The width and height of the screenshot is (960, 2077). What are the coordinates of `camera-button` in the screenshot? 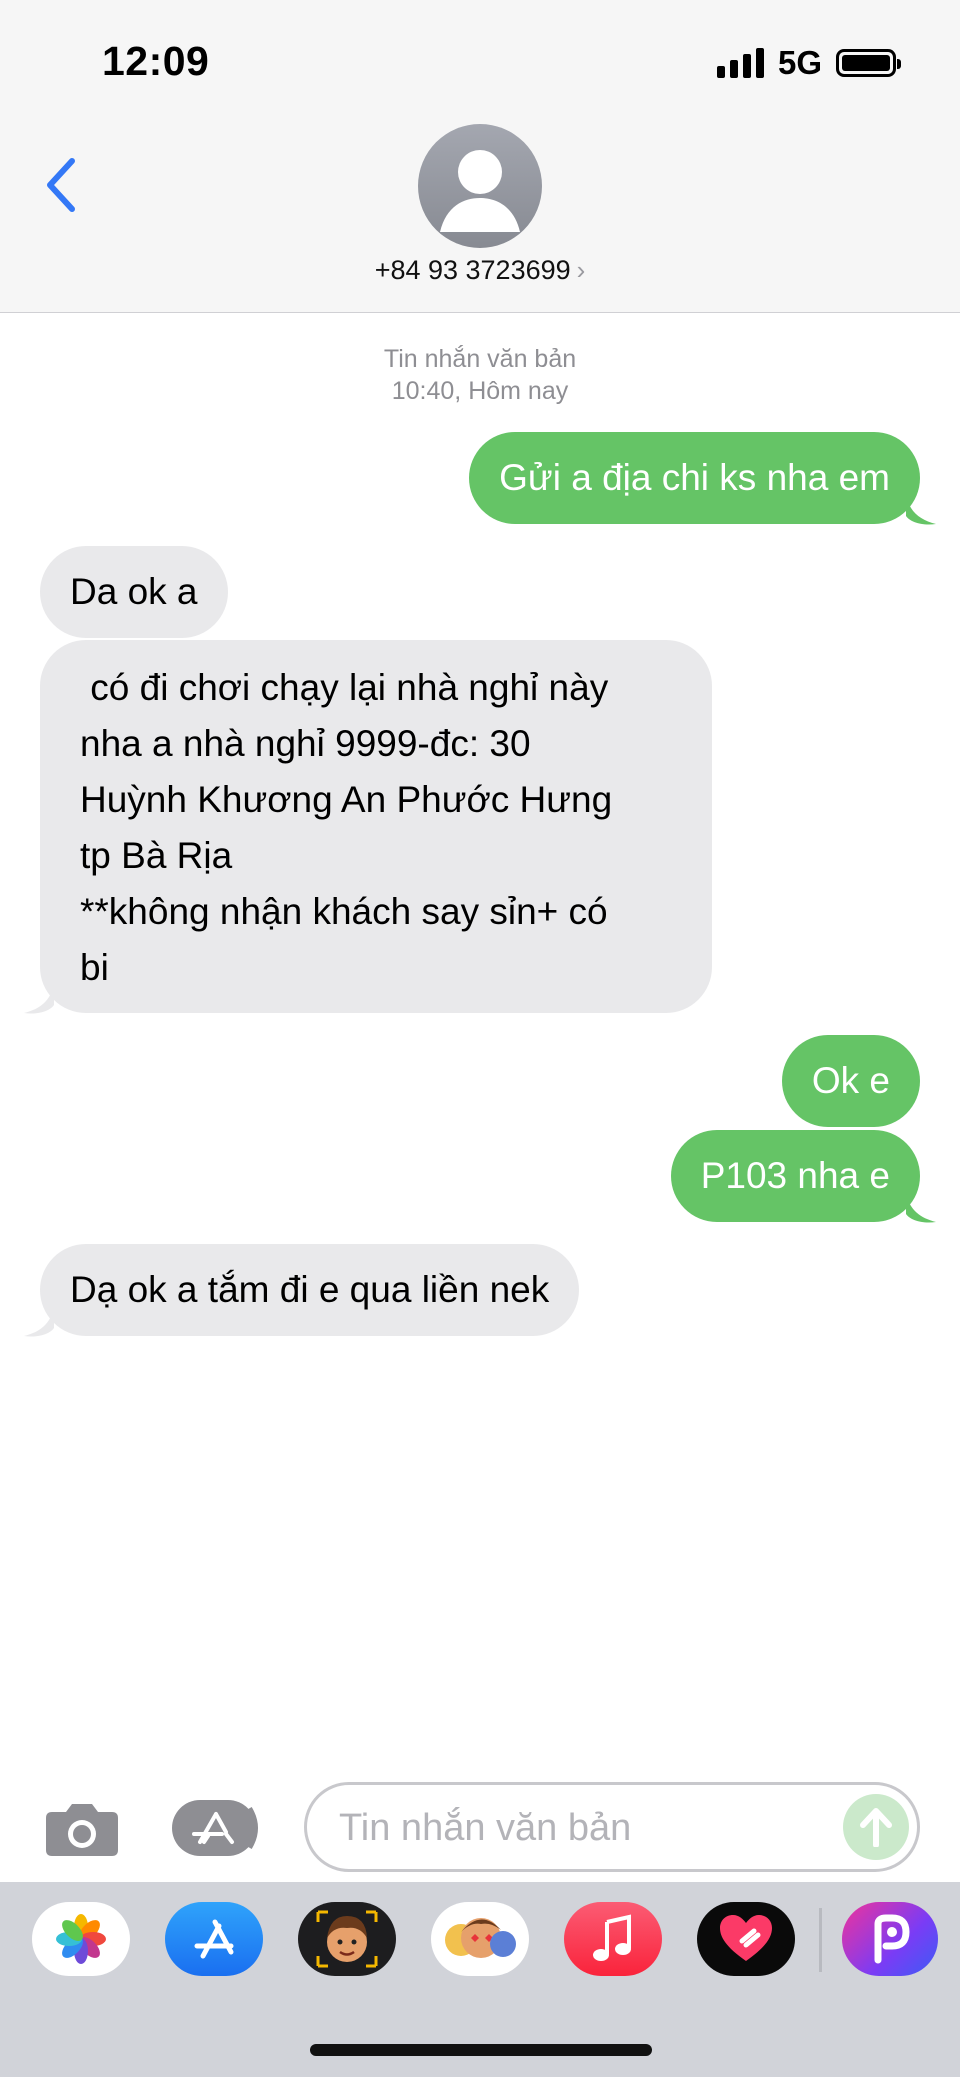 It's located at (82, 1829).